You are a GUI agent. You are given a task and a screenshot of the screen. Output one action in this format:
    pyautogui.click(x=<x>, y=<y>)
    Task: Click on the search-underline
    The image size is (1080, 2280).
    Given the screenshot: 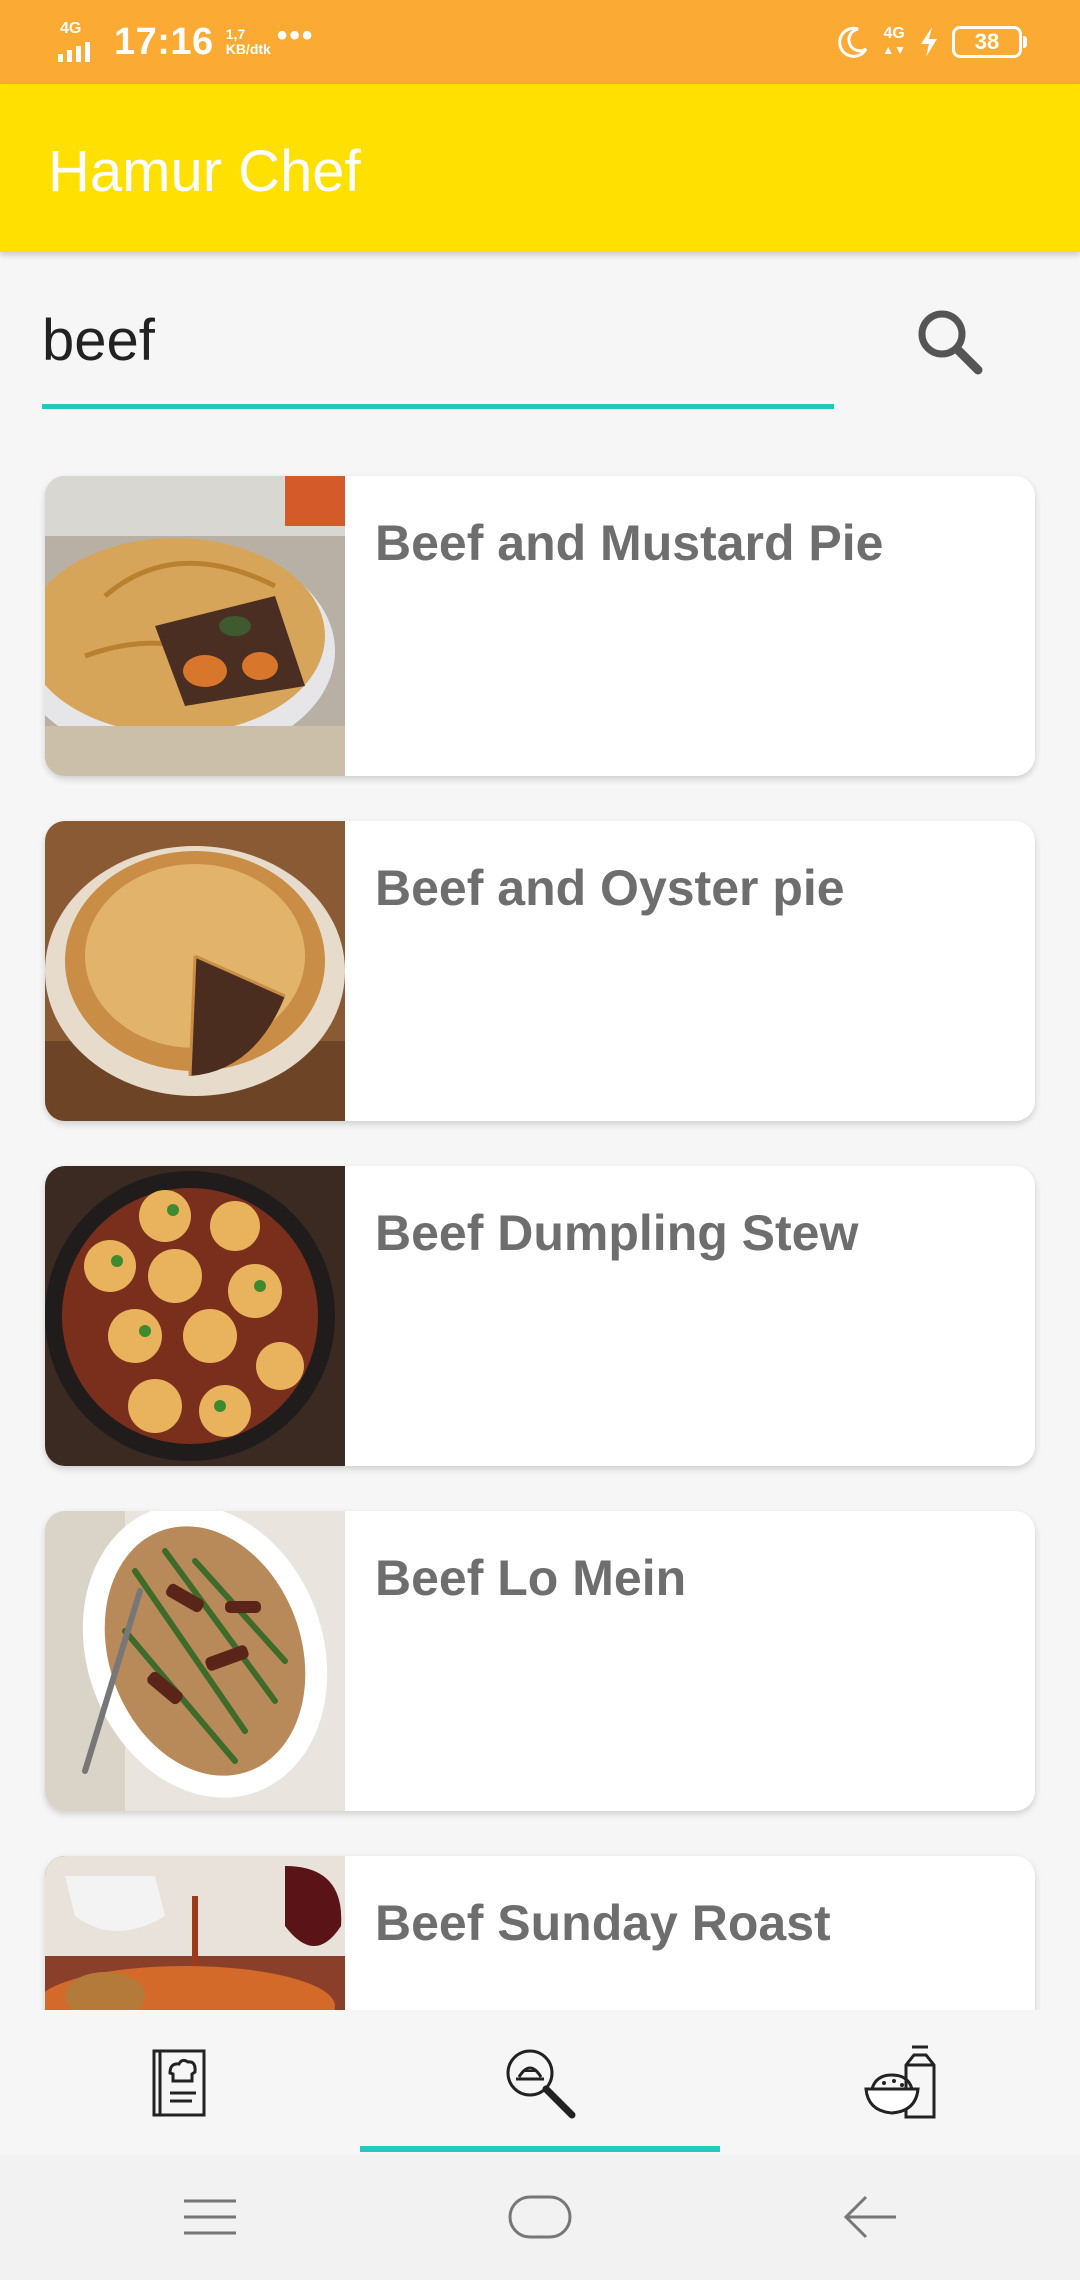 What is the action you would take?
    pyautogui.click(x=438, y=406)
    